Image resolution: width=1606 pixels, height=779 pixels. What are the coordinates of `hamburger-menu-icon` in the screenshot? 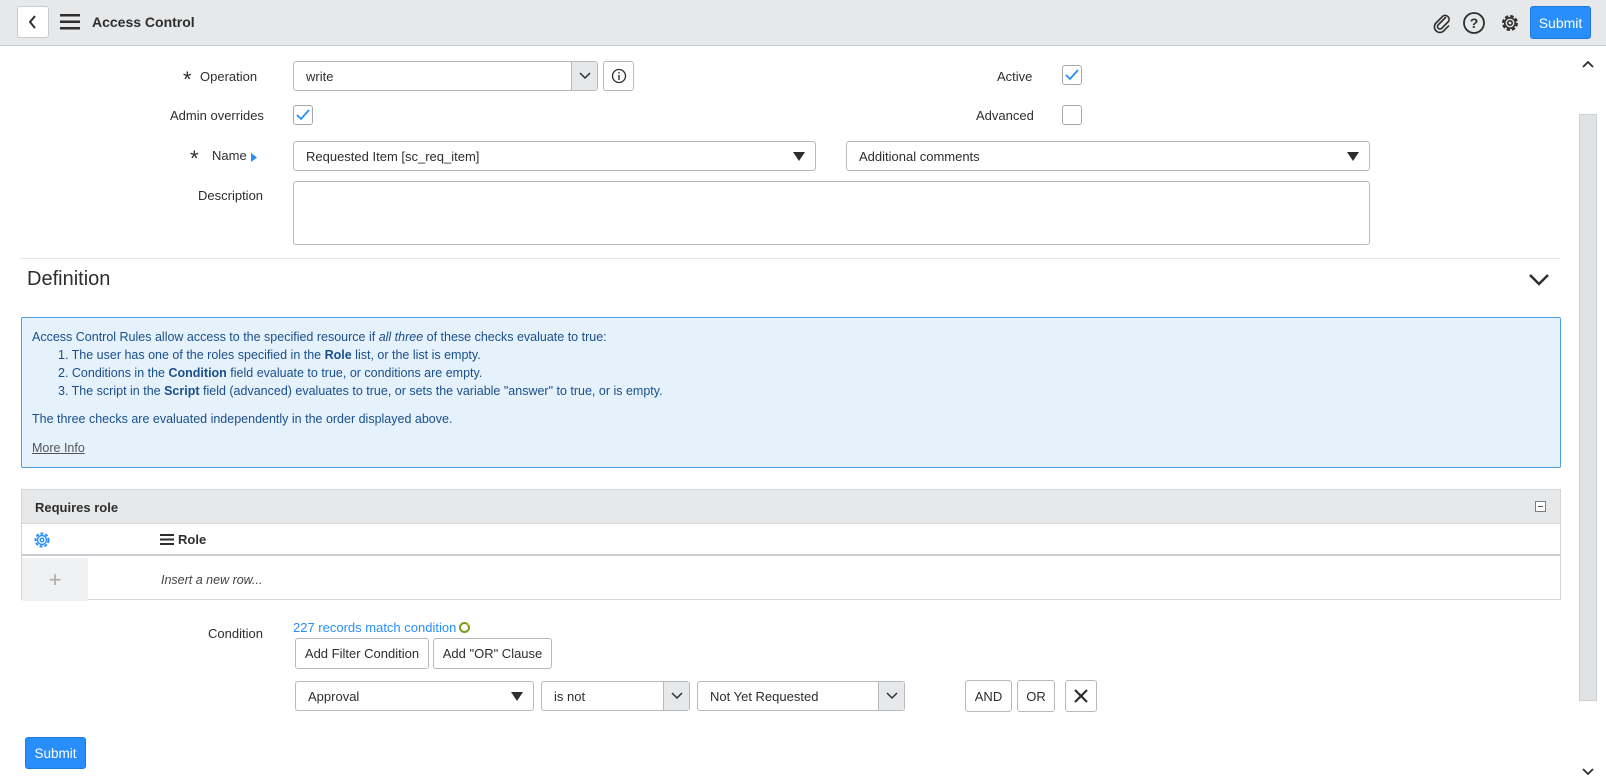 It's located at (70, 22).